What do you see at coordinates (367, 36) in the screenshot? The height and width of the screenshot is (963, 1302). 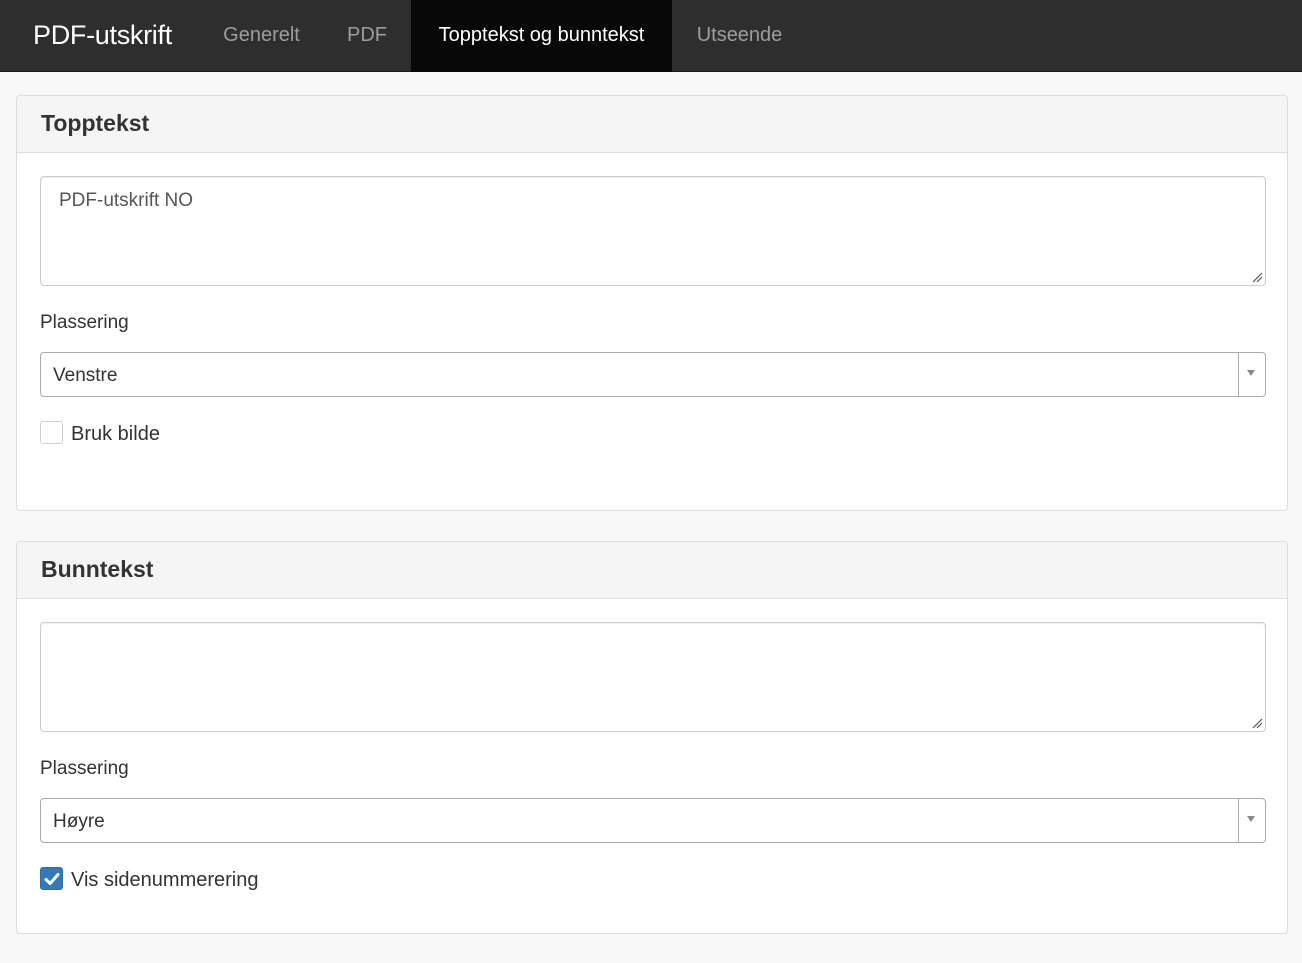 I see `tab-pdf: PDF` at bounding box center [367, 36].